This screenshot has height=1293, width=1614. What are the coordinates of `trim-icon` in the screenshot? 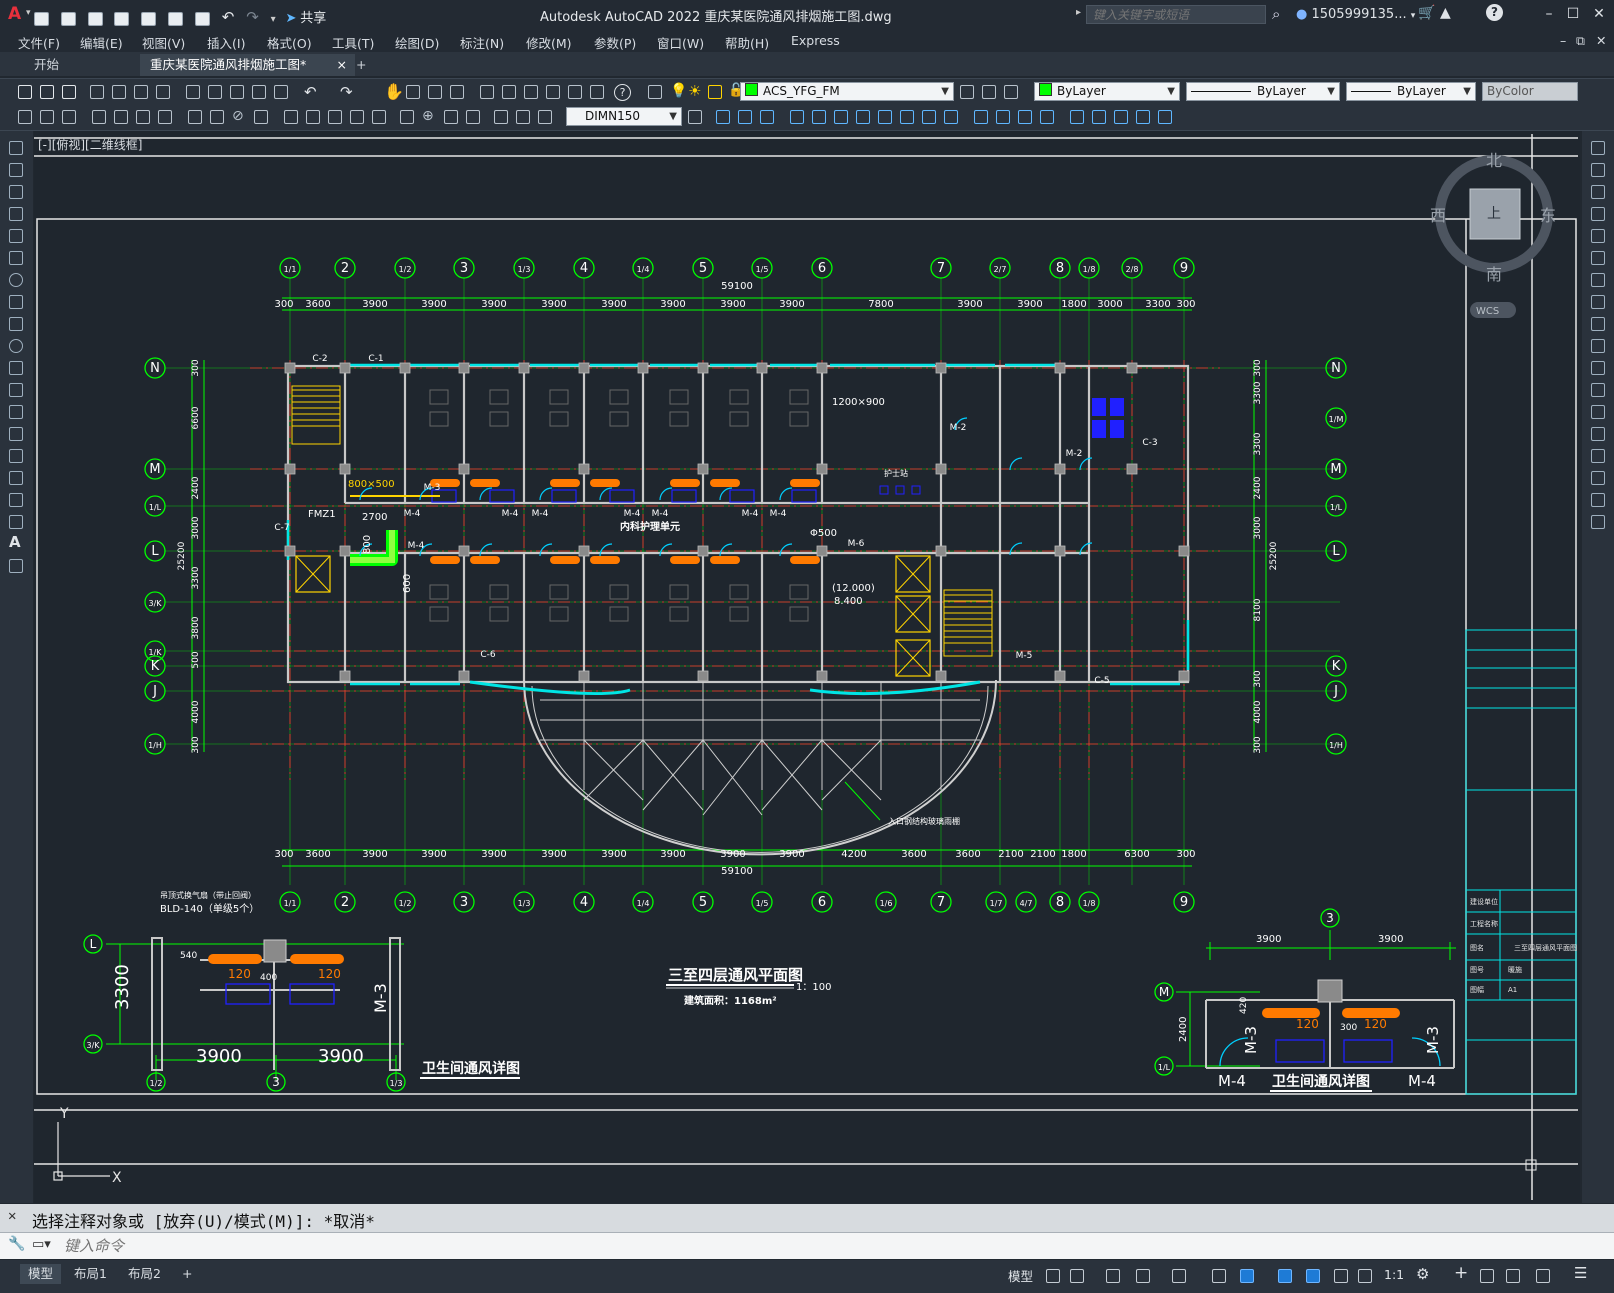 It's located at (1598, 346).